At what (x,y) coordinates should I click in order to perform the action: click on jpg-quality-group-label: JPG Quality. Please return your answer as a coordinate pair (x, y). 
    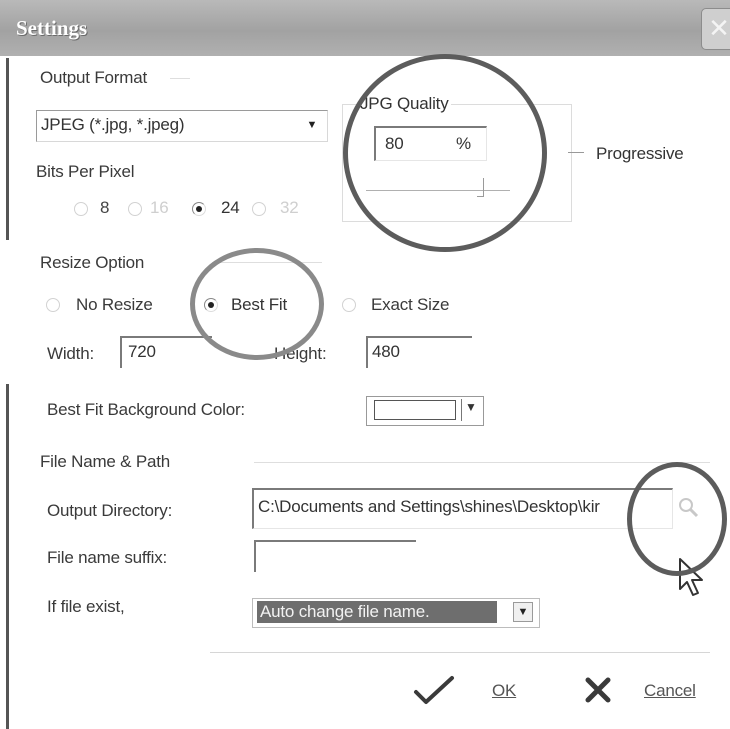
    Looking at the image, I should click on (404, 104).